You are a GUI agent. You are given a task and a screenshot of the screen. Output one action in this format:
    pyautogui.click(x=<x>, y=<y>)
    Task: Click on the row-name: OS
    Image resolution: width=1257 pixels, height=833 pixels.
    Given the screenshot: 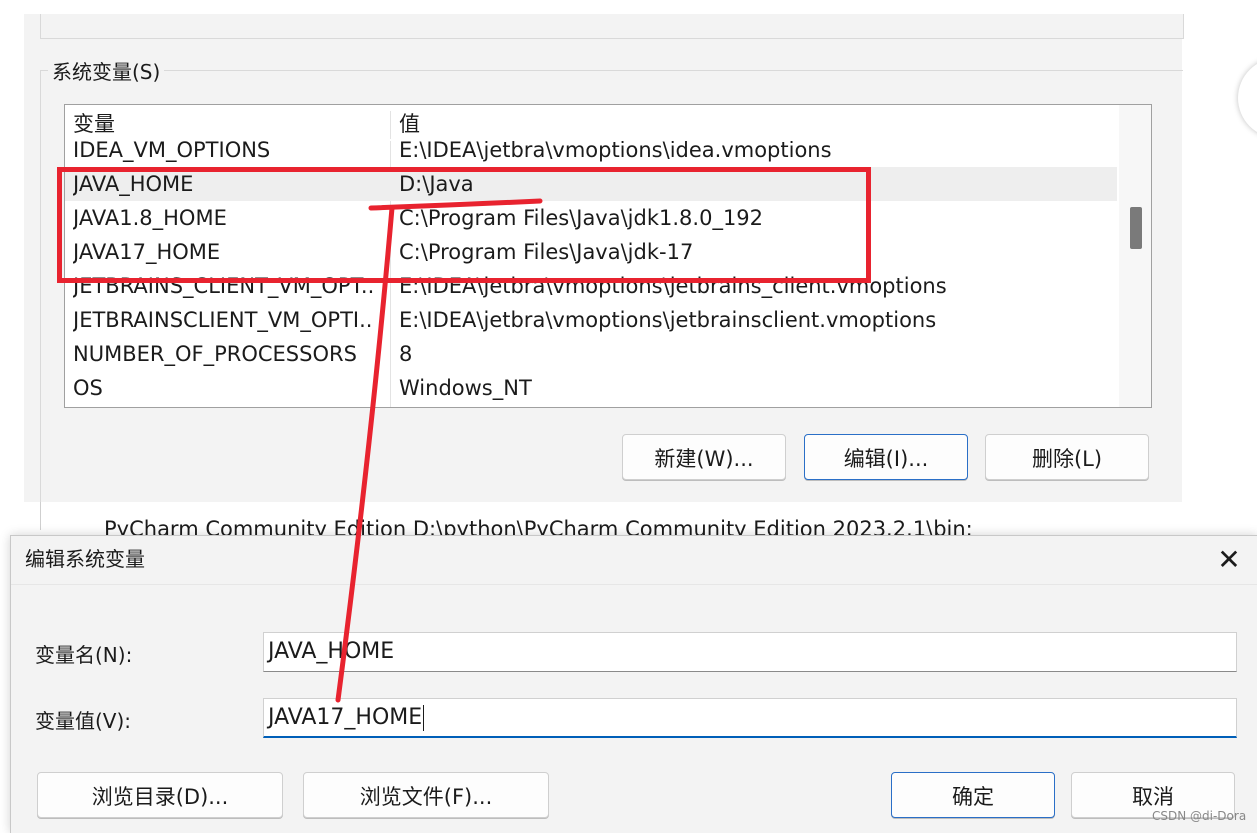 What is the action you would take?
    pyautogui.click(x=88, y=388)
    